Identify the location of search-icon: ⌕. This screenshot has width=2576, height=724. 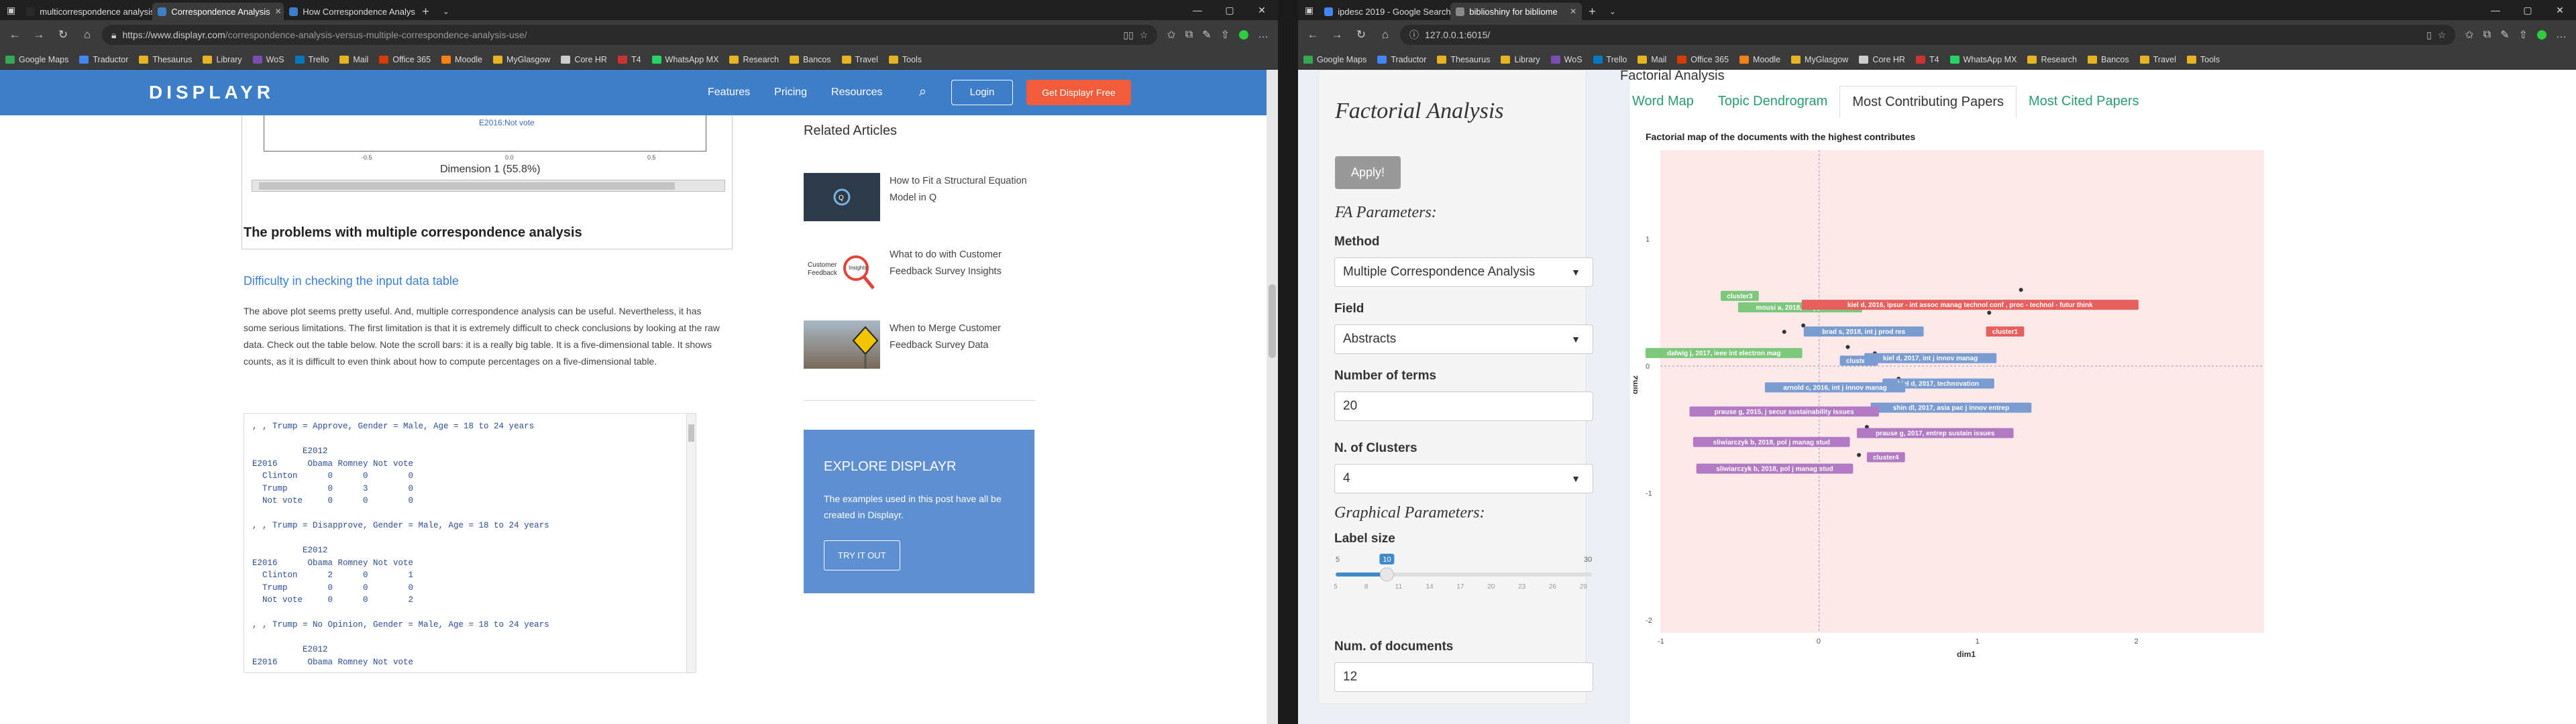
(922, 92).